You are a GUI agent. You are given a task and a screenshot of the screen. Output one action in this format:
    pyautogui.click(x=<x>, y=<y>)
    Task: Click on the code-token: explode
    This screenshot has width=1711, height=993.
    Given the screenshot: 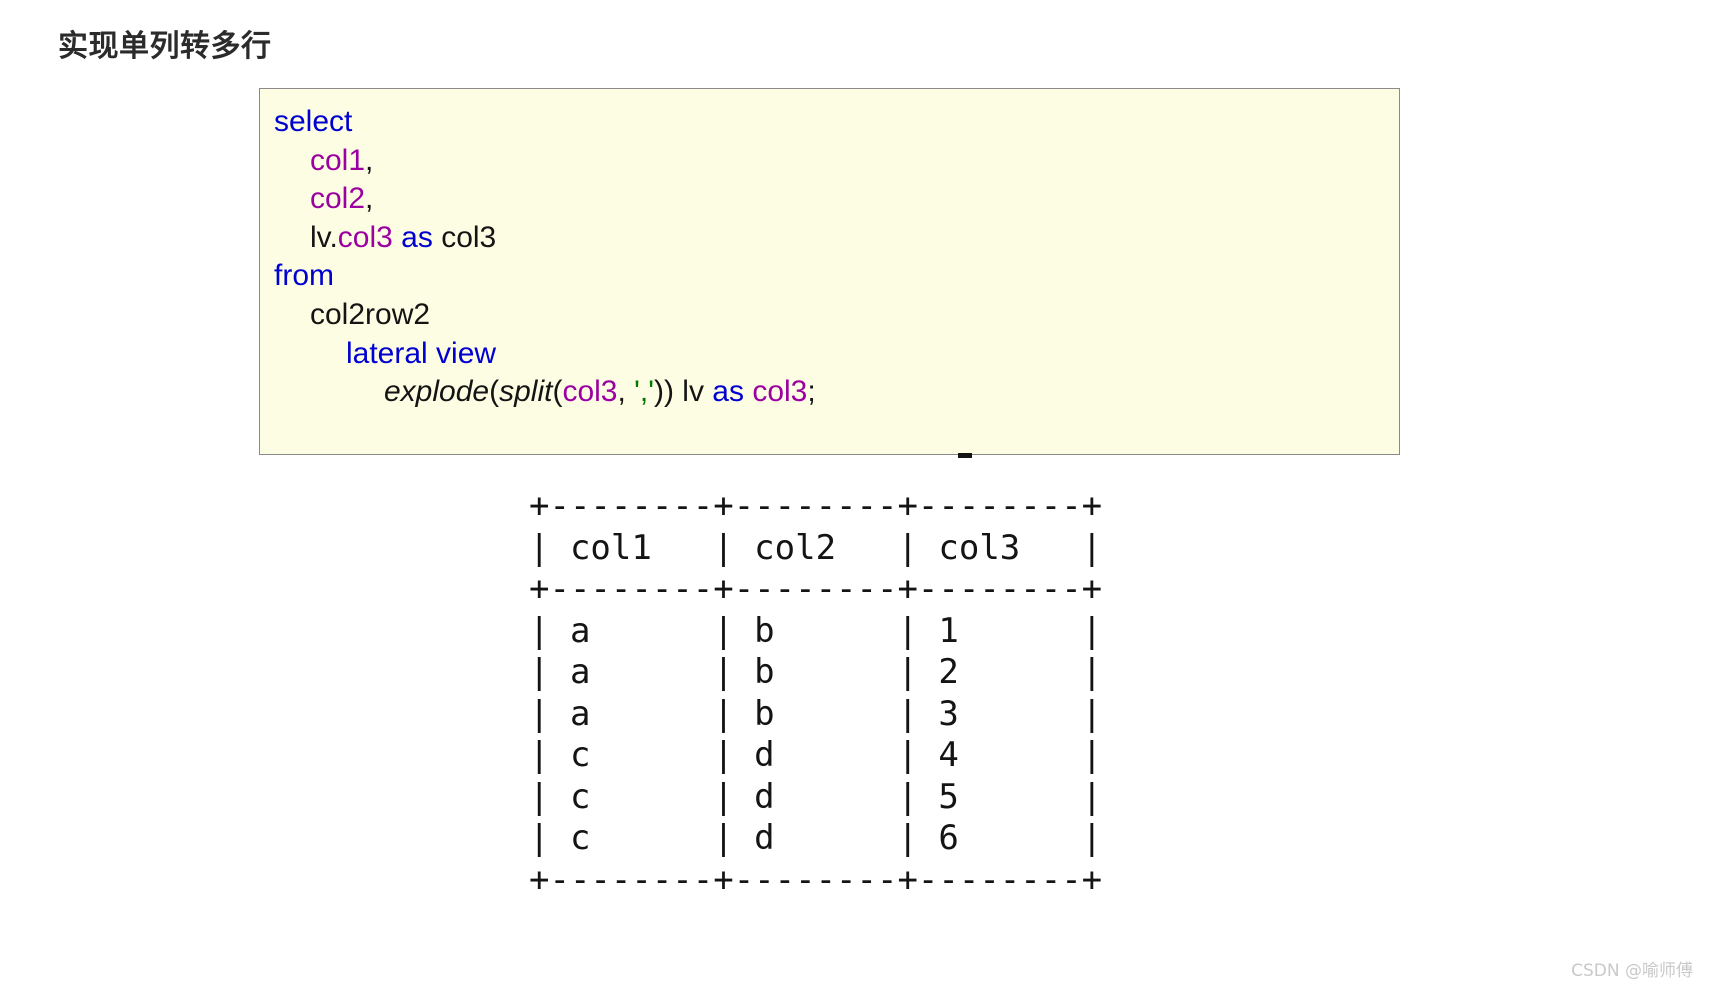 What is the action you would take?
    pyautogui.click(x=437, y=392)
    